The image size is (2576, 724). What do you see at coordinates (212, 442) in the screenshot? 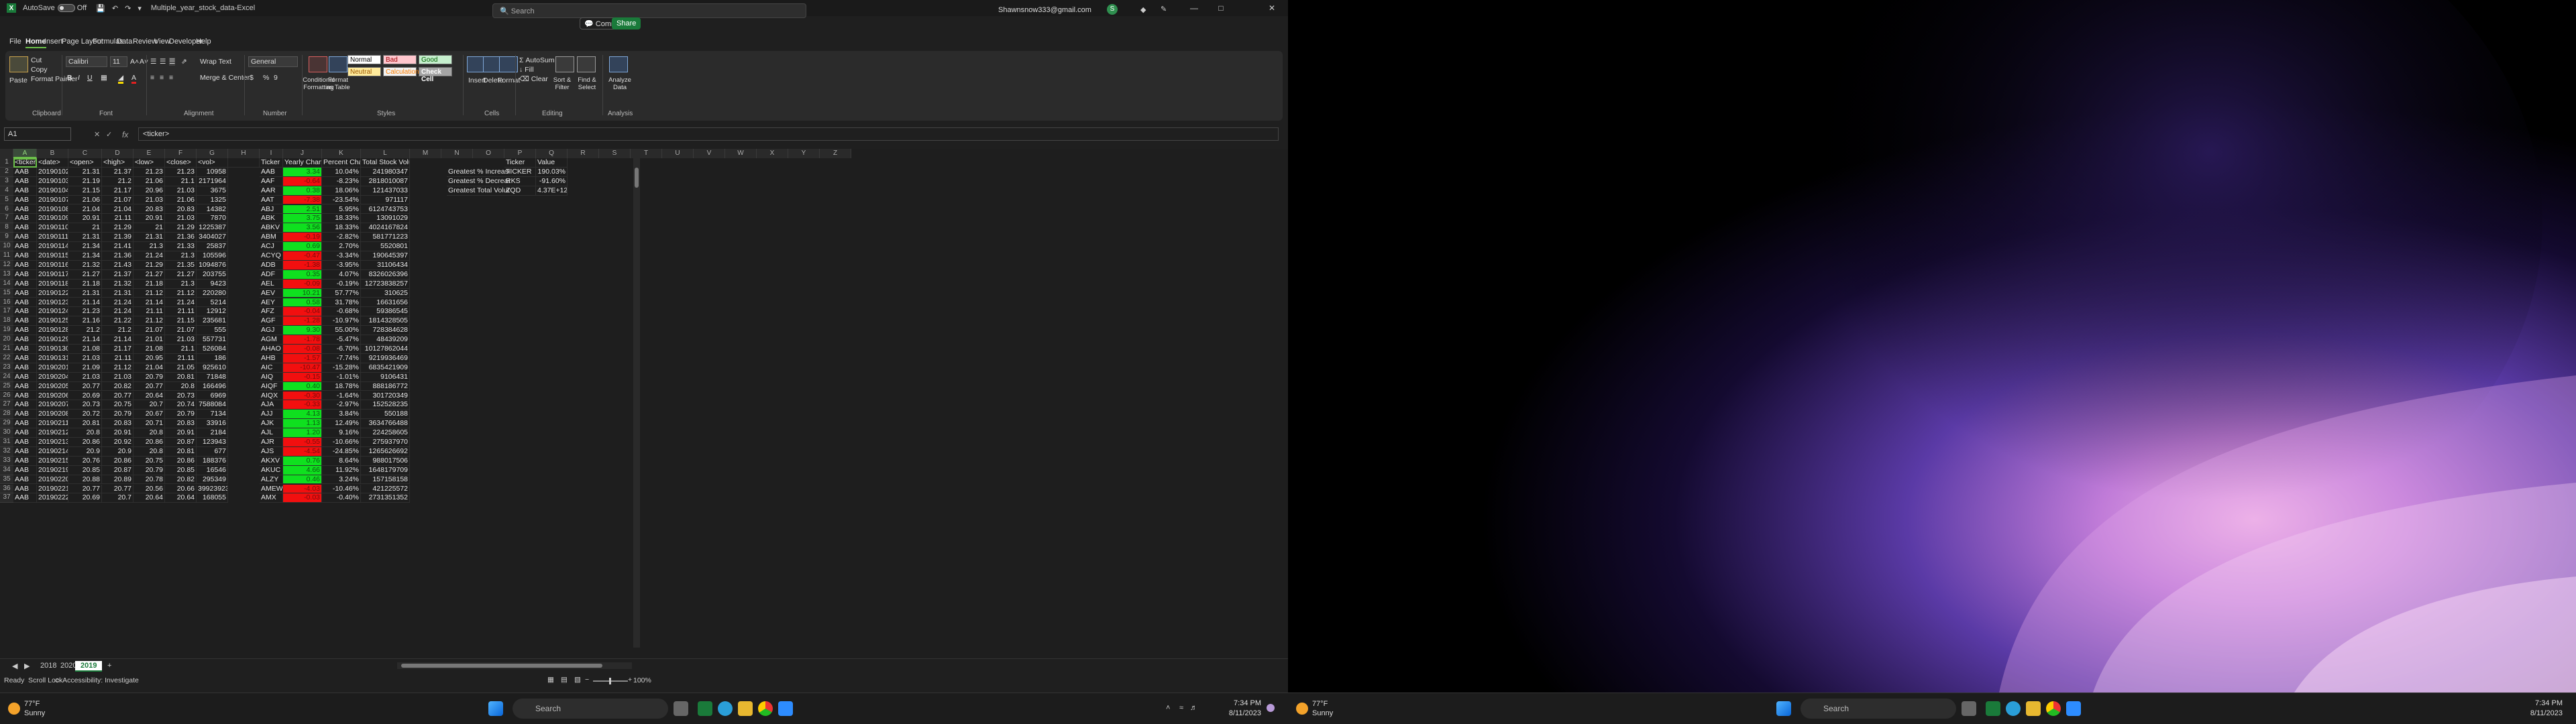
I see `cell-price: 123943` at bounding box center [212, 442].